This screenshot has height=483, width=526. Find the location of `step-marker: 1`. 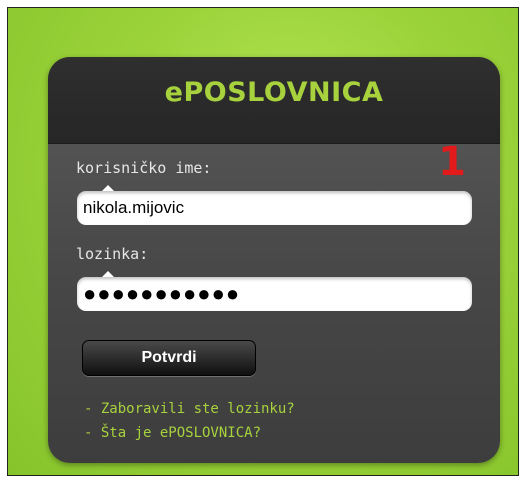

step-marker: 1 is located at coordinates (452, 162).